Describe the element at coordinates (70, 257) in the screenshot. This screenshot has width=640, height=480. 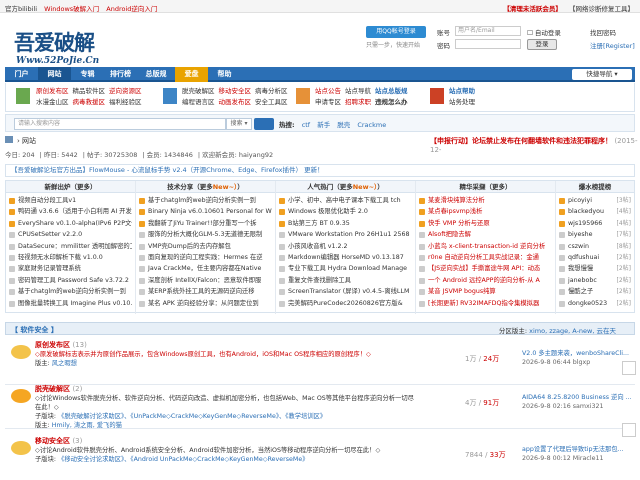
I see `column-item: 轻视频无水印解析下载 v1.0.0` at that location.